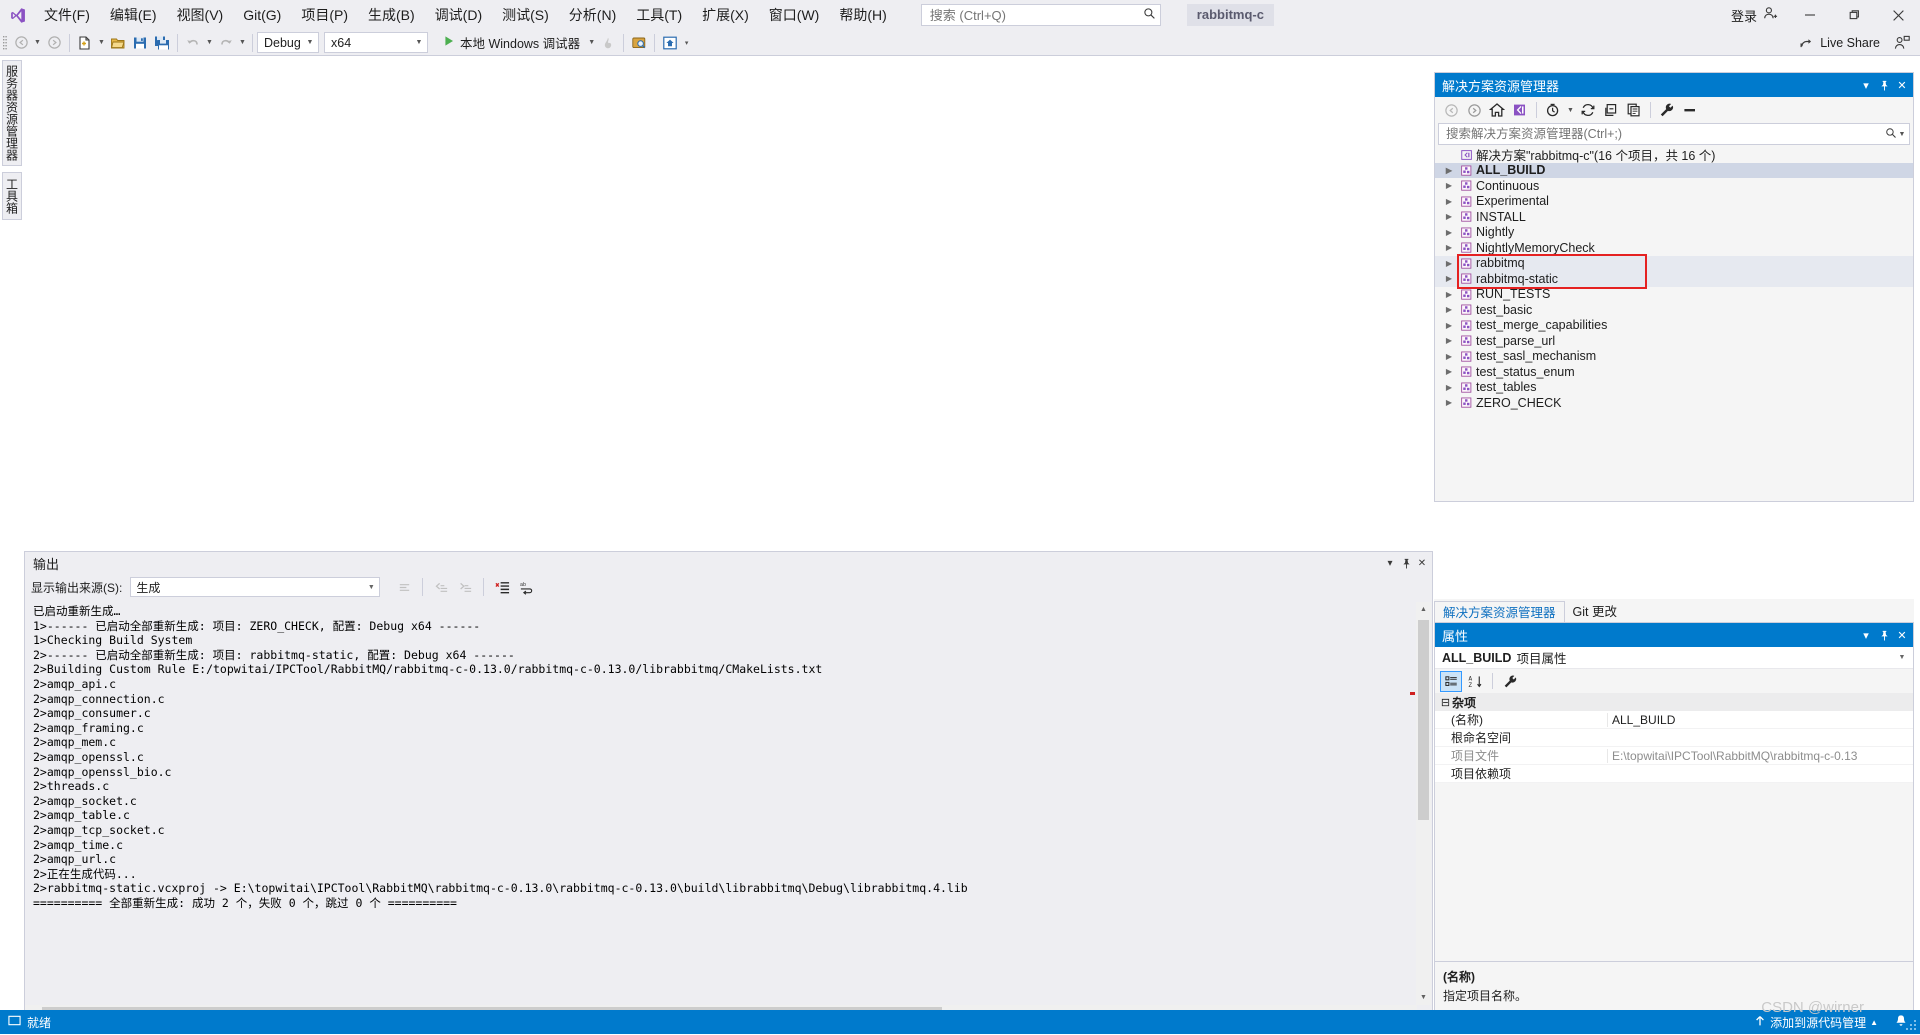 The height and width of the screenshot is (1035, 1920). What do you see at coordinates (1451, 110) in the screenshot?
I see `back-icon` at bounding box center [1451, 110].